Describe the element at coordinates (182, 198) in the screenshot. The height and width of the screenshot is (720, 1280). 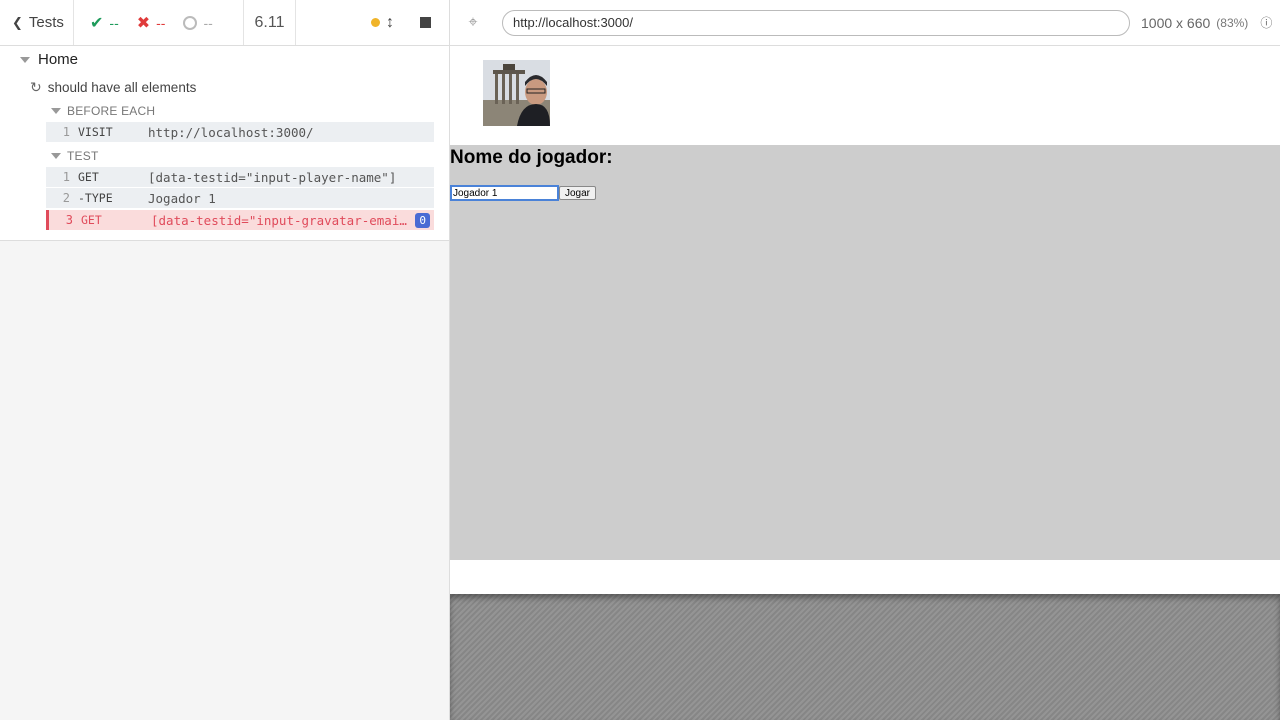
I see `command-message: Jogador 1` at that location.